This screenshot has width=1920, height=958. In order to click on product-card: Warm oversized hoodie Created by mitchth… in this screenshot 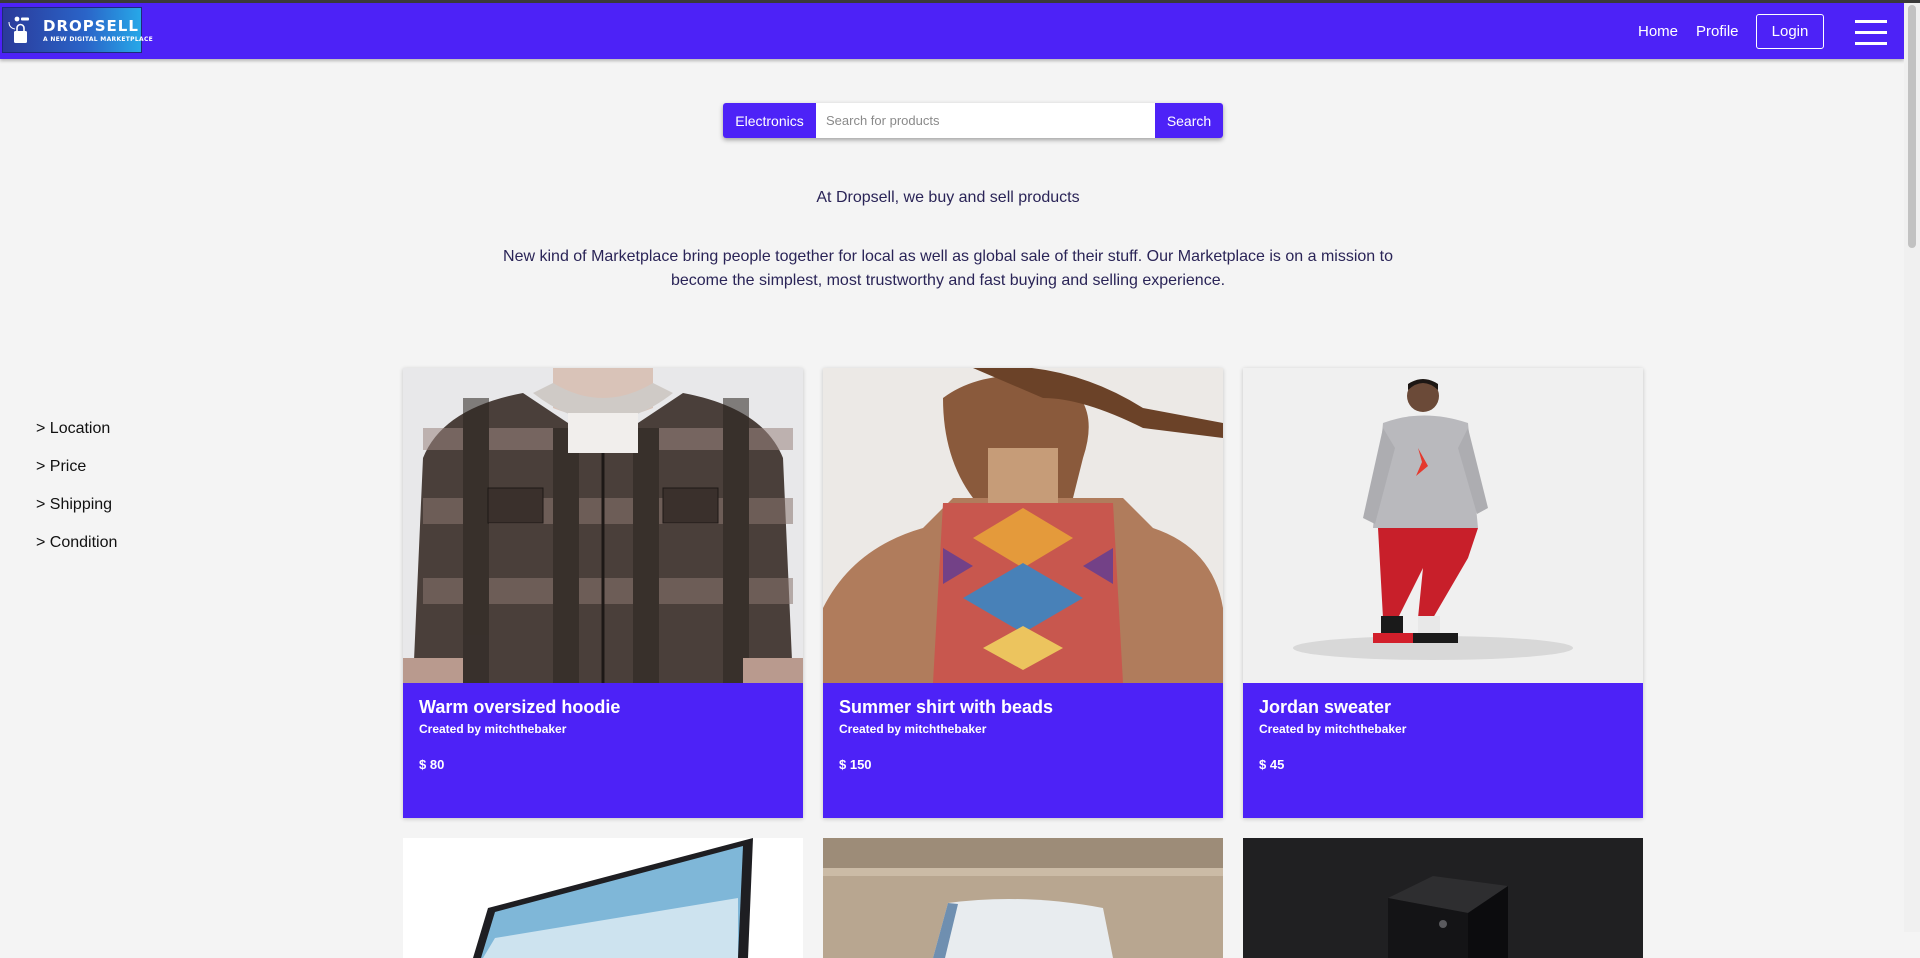, I will do `click(603, 593)`.